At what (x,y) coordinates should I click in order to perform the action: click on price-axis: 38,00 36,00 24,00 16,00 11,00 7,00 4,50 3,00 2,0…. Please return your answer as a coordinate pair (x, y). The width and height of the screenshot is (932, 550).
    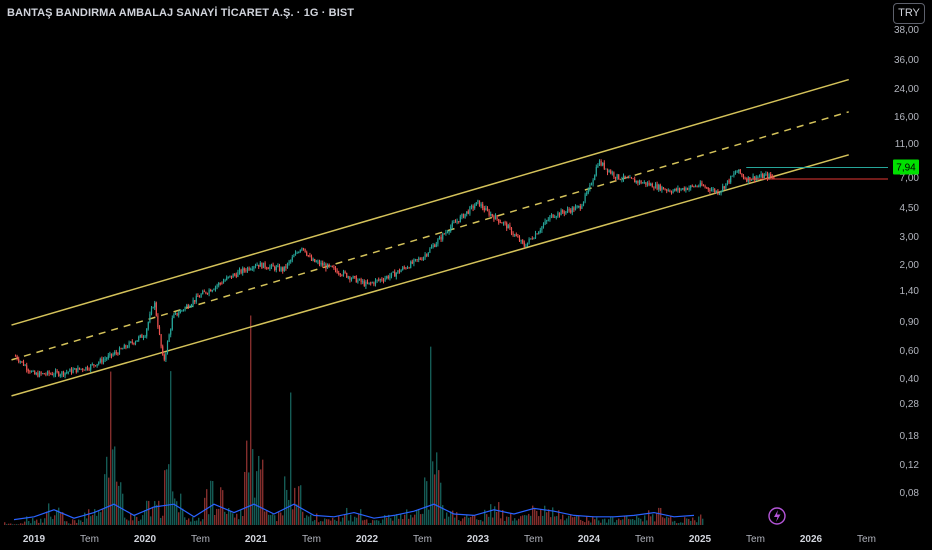
    Looking at the image, I should click on (906, 262).